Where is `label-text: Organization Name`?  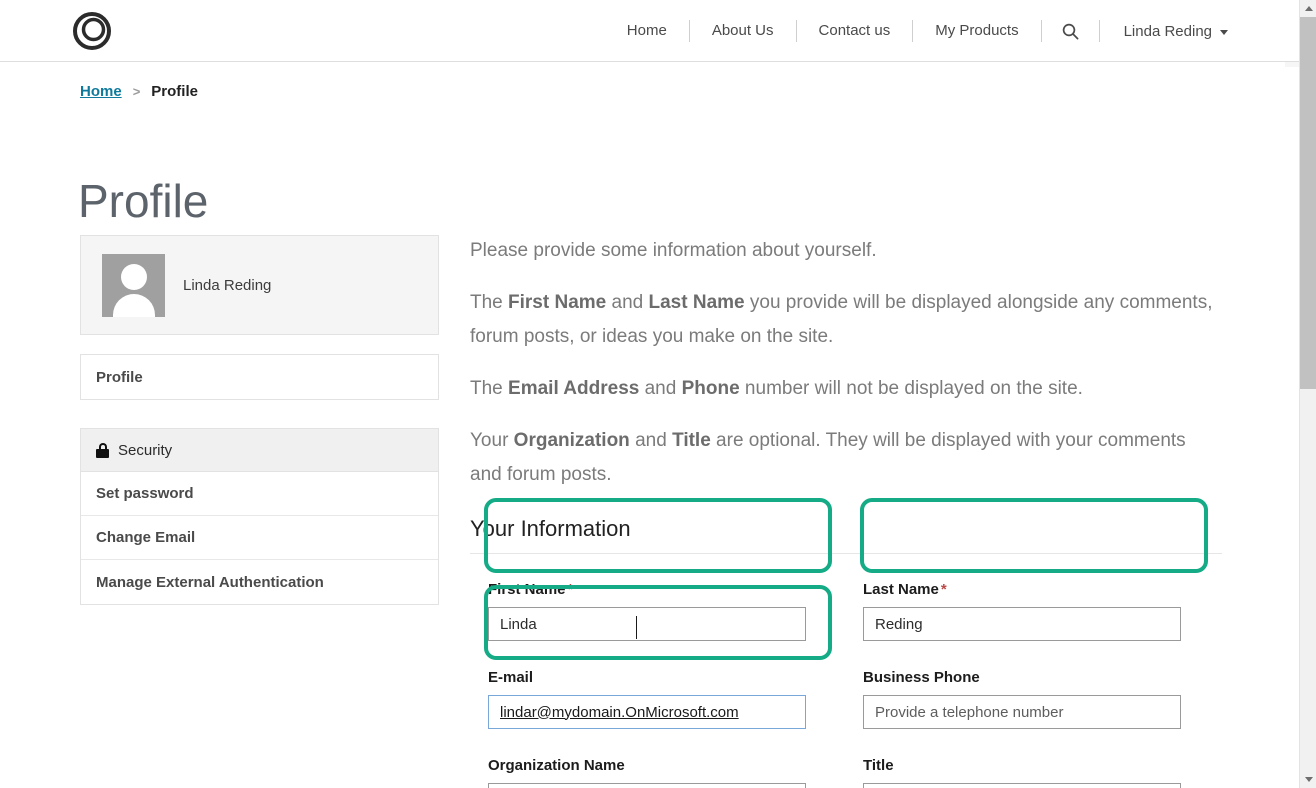
label-text: Organization Name is located at coordinates (556, 765).